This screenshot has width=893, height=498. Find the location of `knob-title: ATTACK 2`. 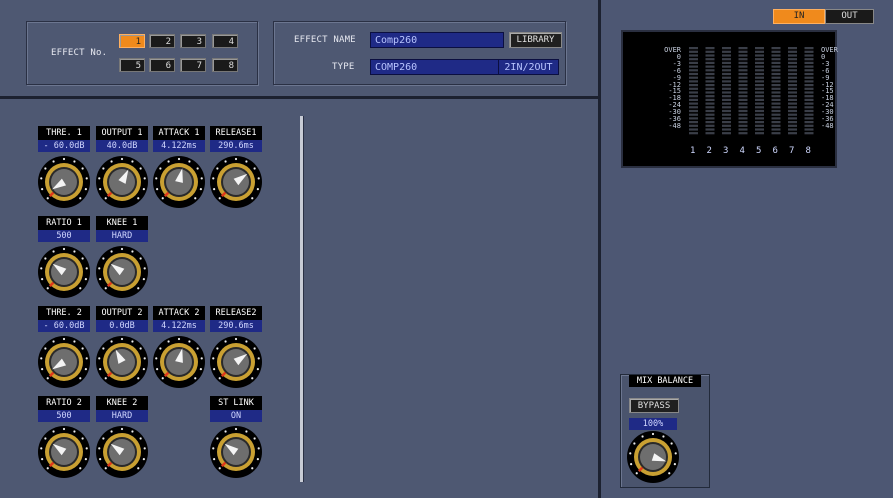

knob-title: ATTACK 2 is located at coordinates (179, 313).